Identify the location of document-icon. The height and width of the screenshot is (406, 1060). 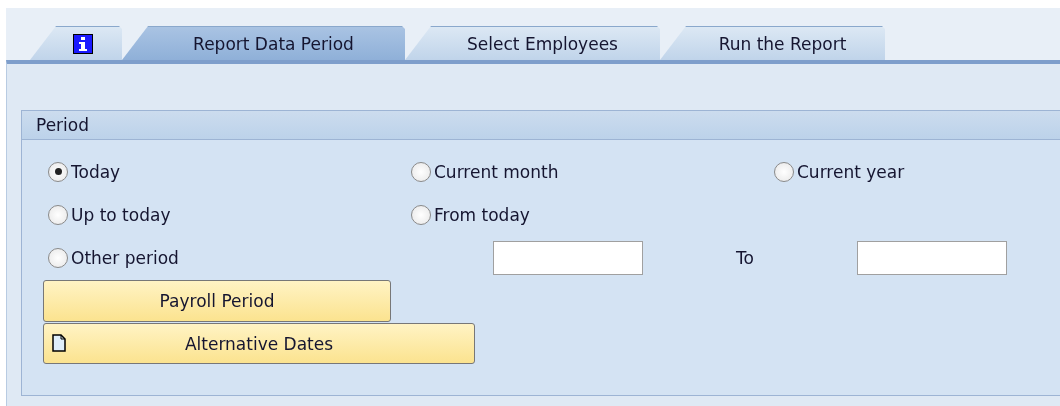
(59, 343).